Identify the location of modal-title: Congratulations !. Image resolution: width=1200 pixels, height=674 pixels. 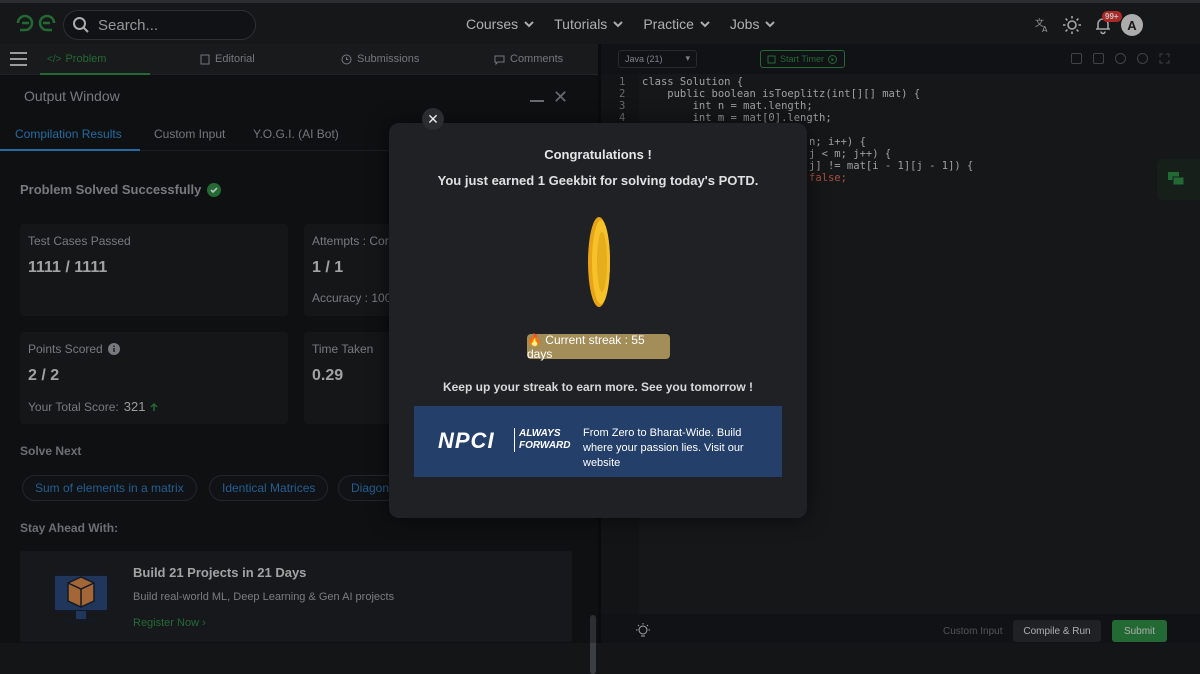
(598, 154).